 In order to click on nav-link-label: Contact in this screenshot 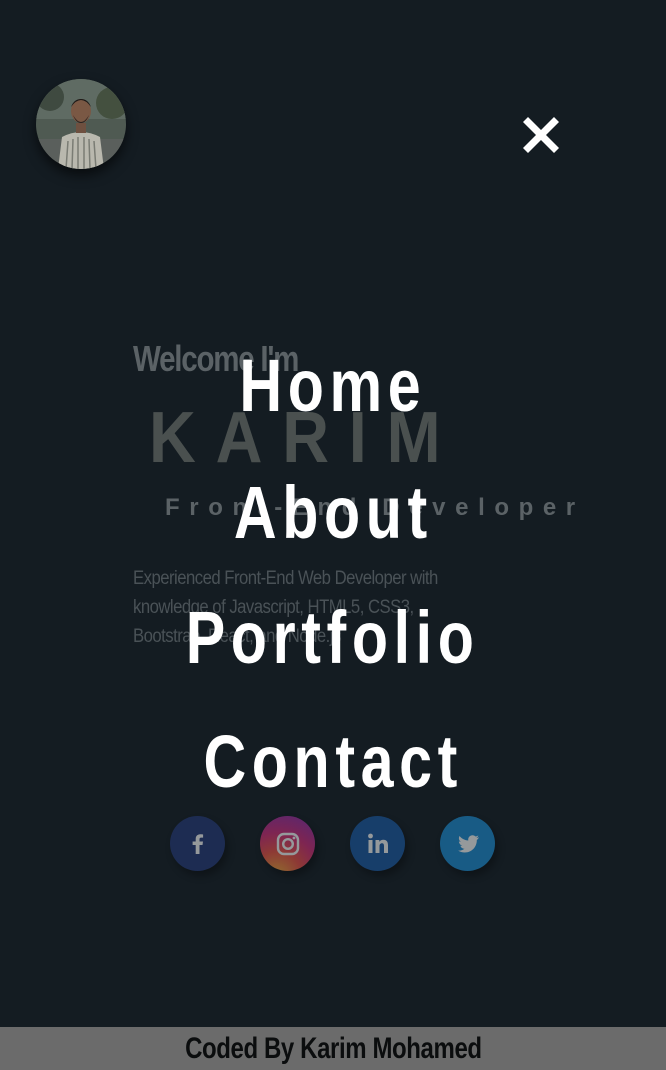, I will do `click(333, 761)`.